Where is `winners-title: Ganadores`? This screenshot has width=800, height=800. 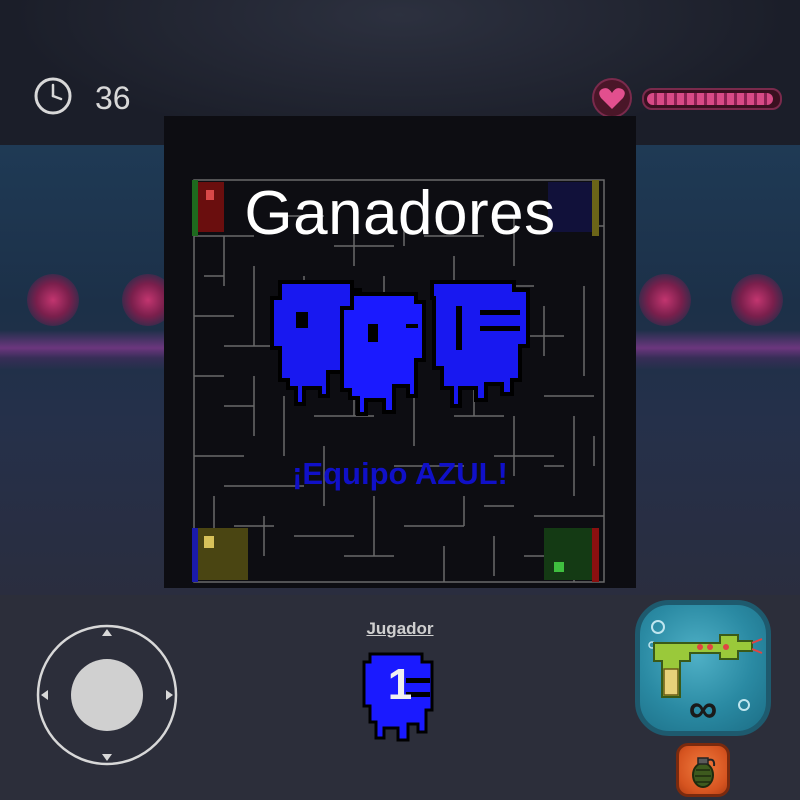 winners-title: Ganadores is located at coordinates (400, 213).